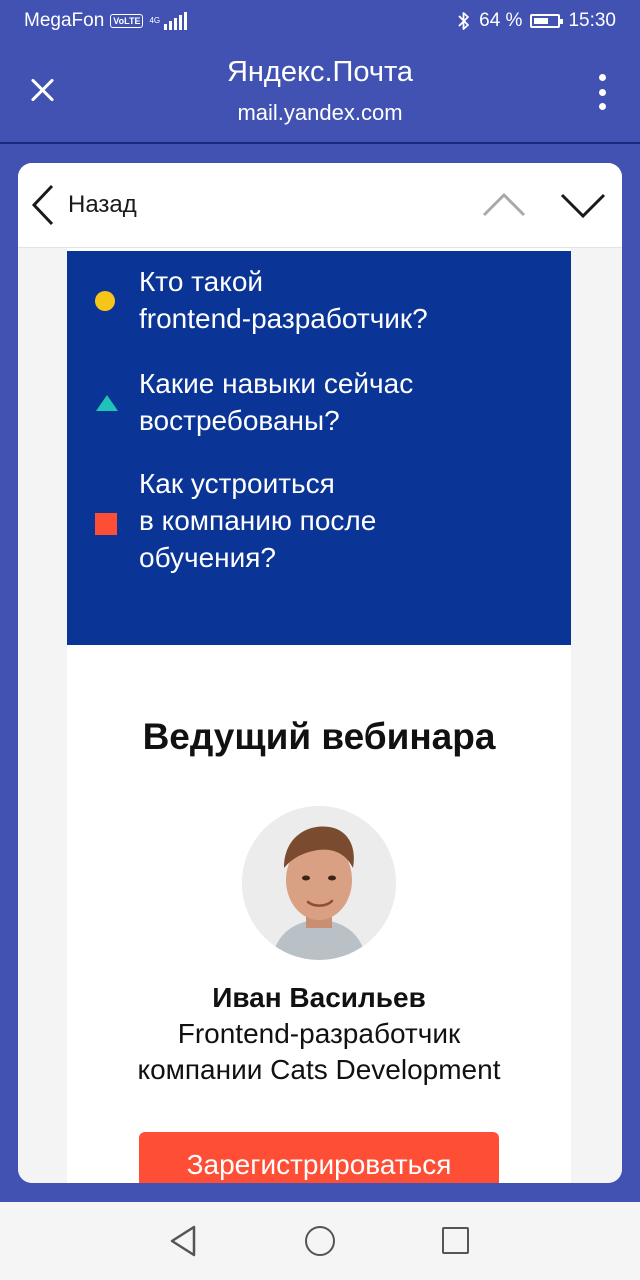 Image resolution: width=640 pixels, height=1280 pixels. What do you see at coordinates (64, 20) in the screenshot?
I see `carrier-name: MegaFon` at bounding box center [64, 20].